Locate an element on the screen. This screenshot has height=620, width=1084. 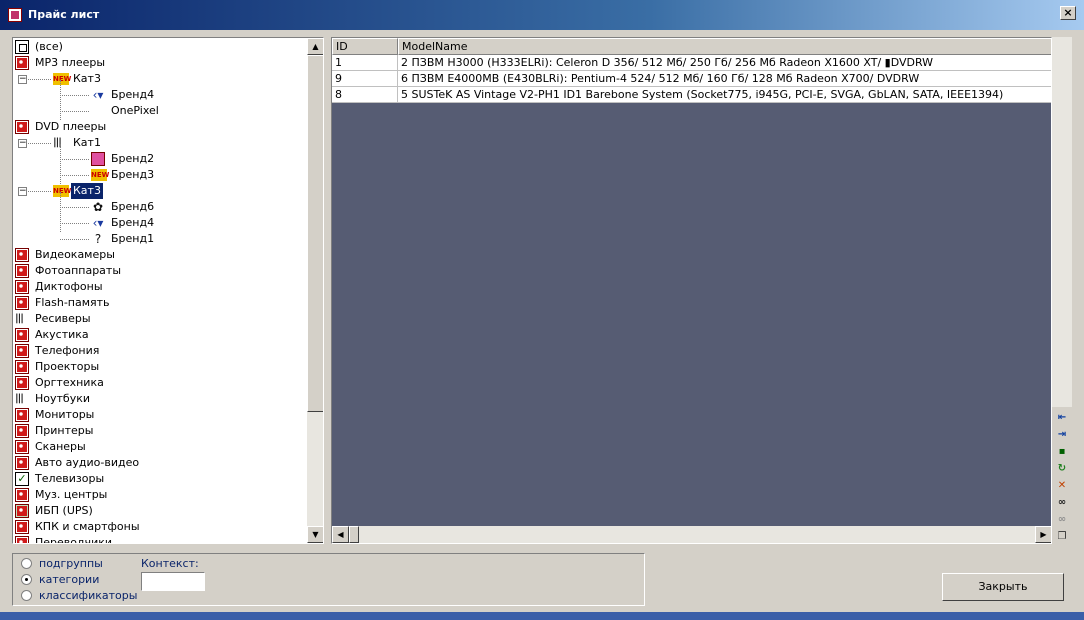
new-badge-icon: NEW is located at coordinates (100, 175).